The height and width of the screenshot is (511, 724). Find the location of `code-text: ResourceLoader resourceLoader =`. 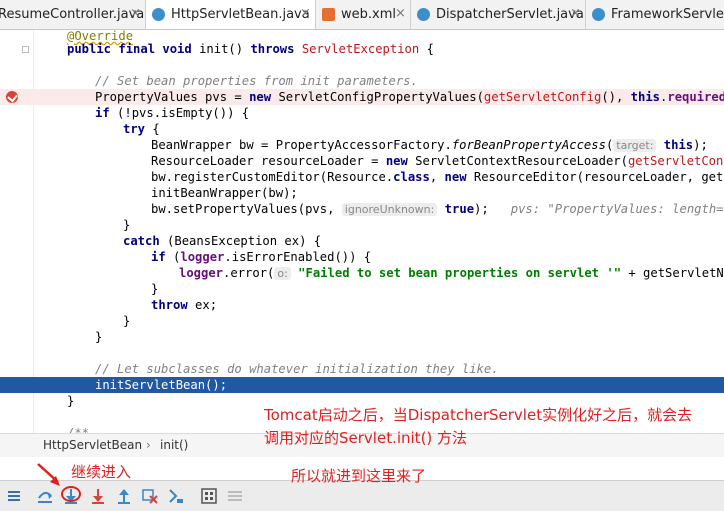

code-text: ResourceLoader resourceLoader = is located at coordinates (268, 161).